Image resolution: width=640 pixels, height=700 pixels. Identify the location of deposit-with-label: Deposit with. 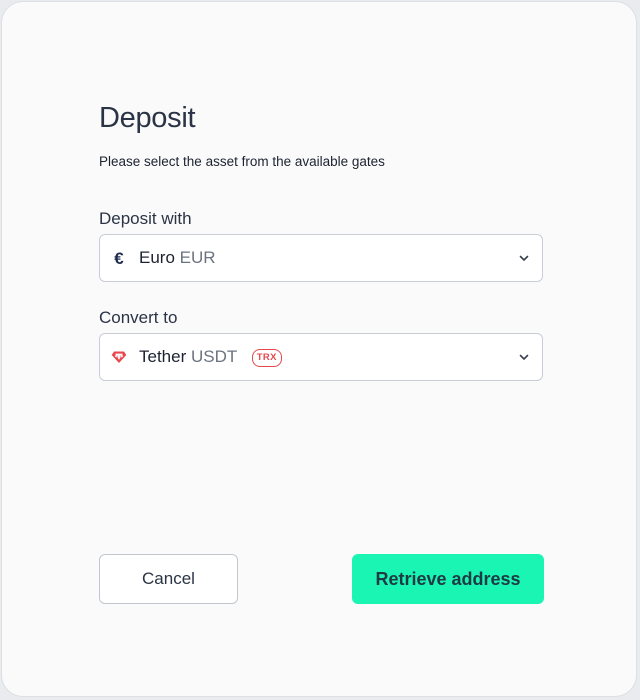
(145, 218).